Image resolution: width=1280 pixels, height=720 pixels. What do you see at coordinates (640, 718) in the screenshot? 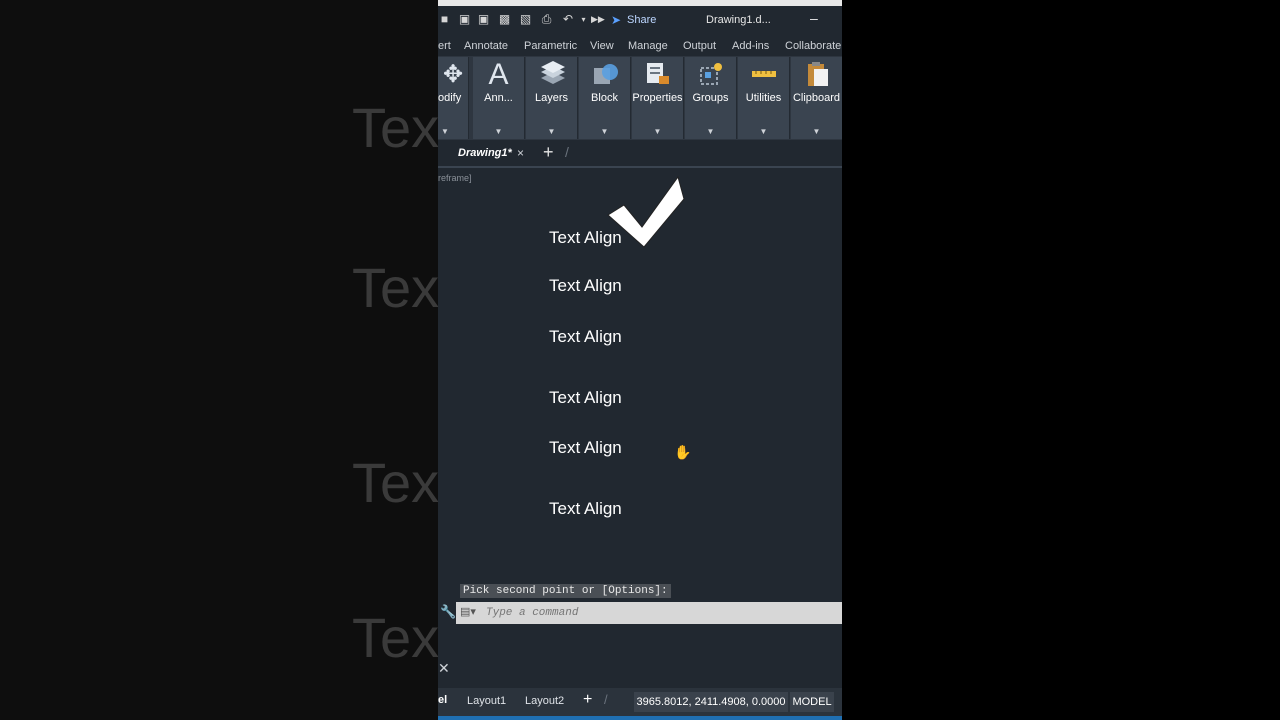
I see `taskbar-edge` at bounding box center [640, 718].